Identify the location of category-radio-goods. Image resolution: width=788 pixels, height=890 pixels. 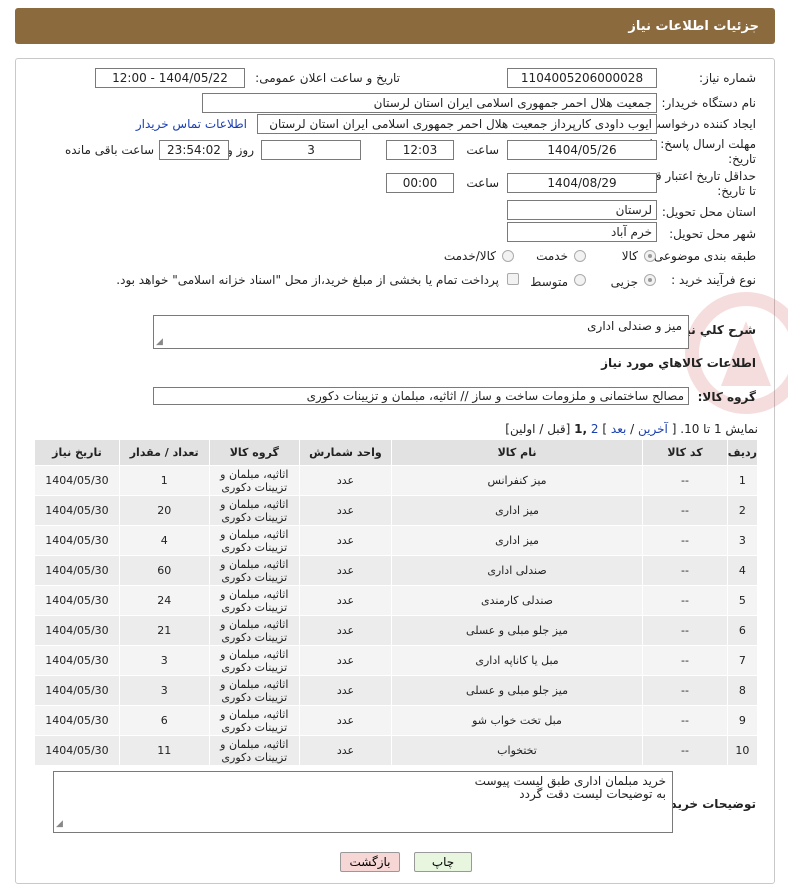
(650, 256).